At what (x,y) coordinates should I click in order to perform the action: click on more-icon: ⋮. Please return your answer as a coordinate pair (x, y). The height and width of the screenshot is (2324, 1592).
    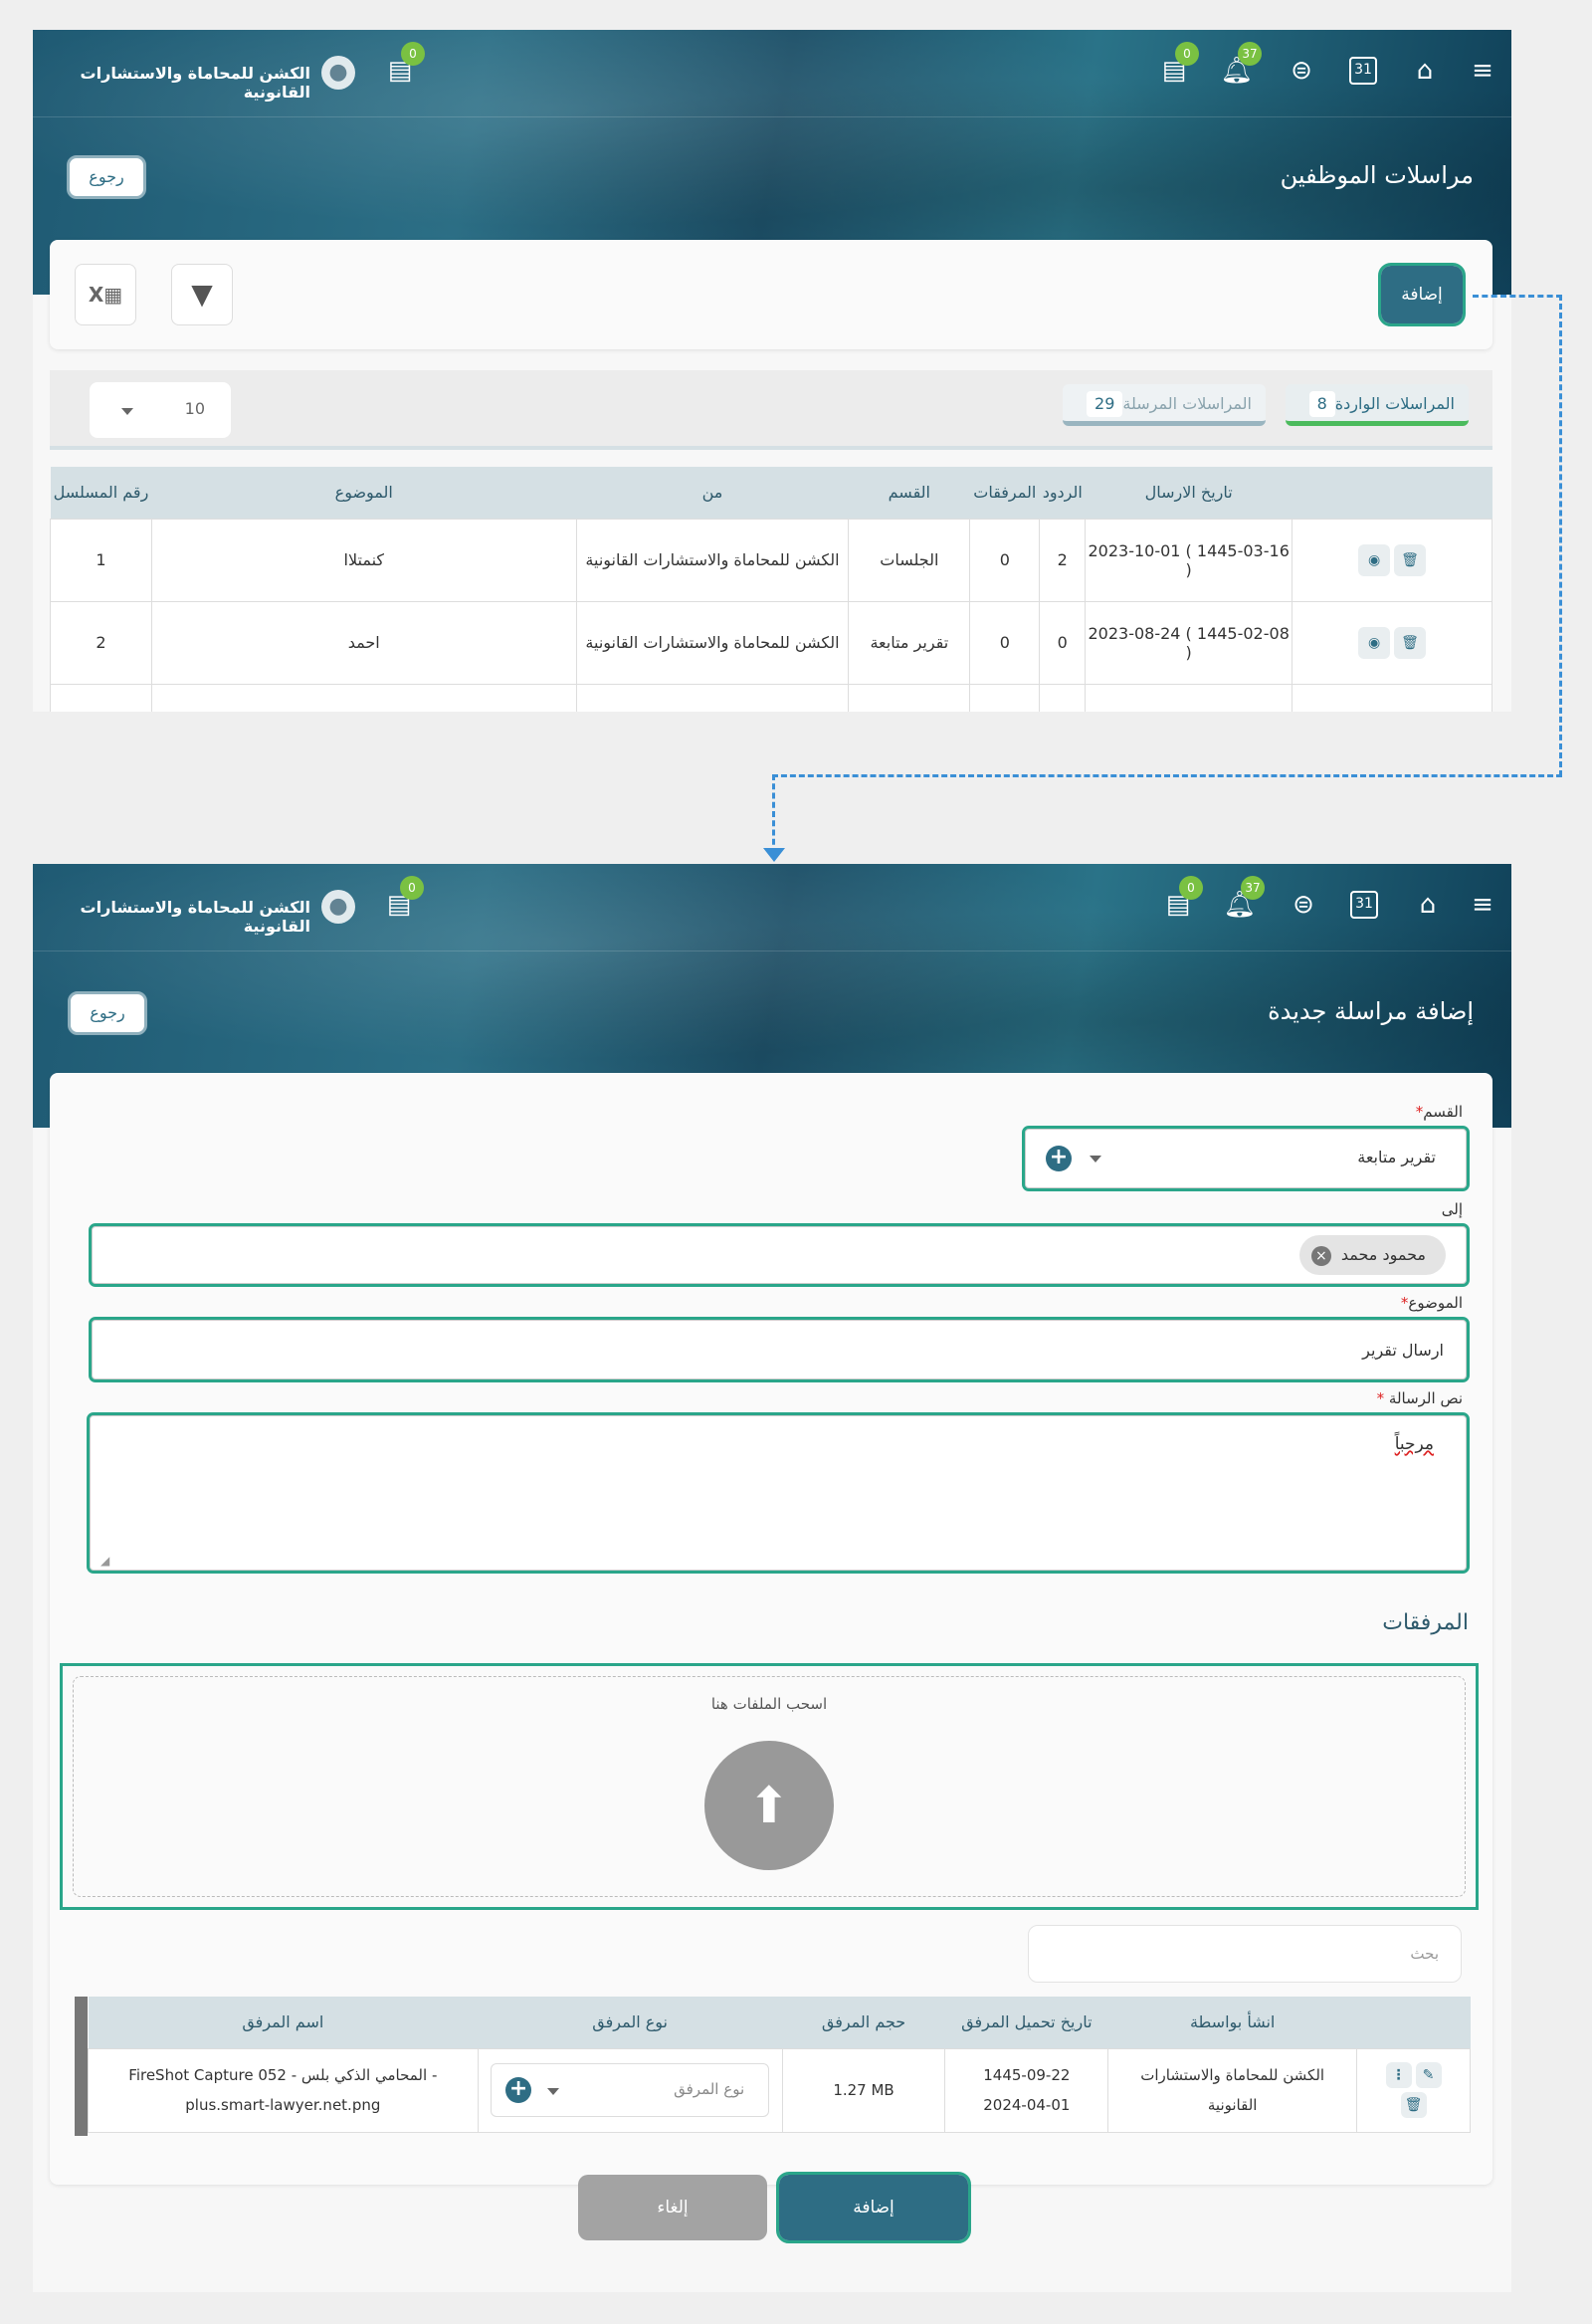
    Looking at the image, I should click on (1398, 2075).